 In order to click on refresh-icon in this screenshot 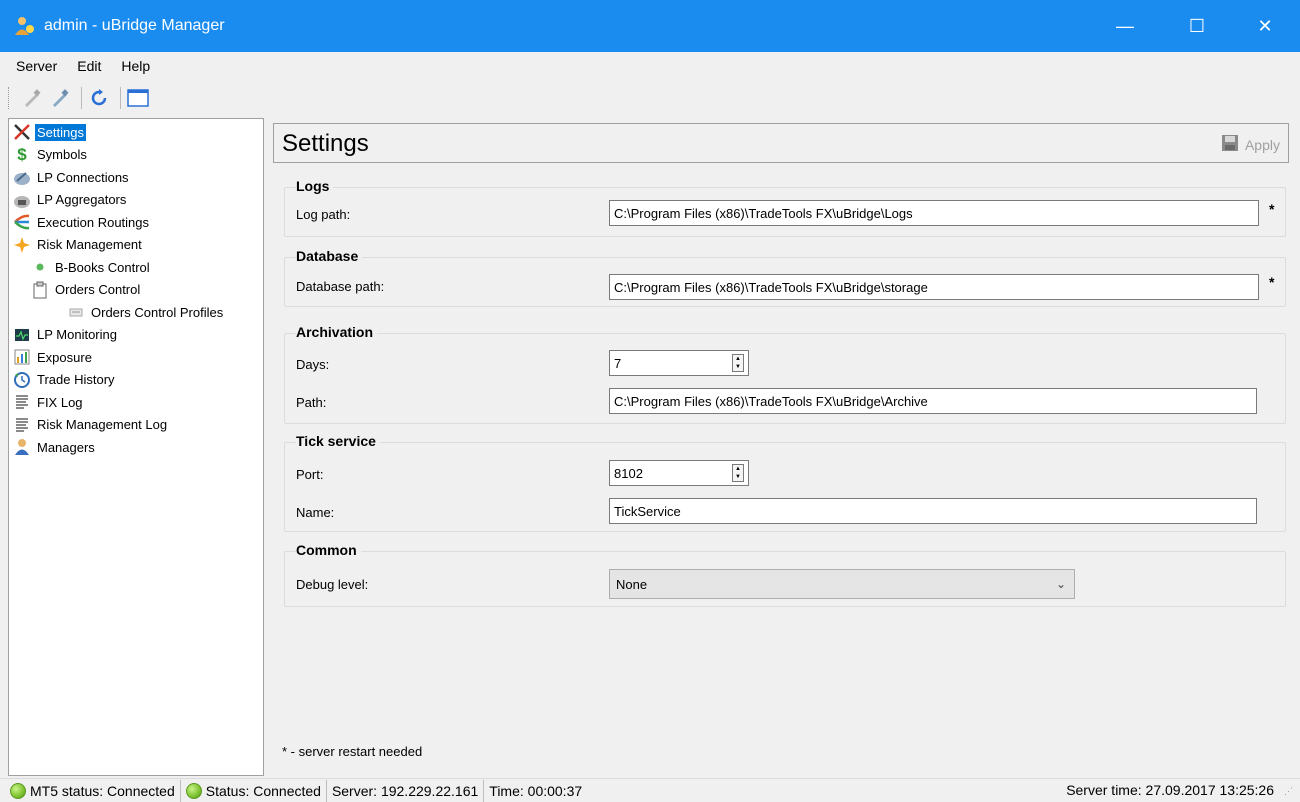, I will do `click(99, 98)`.